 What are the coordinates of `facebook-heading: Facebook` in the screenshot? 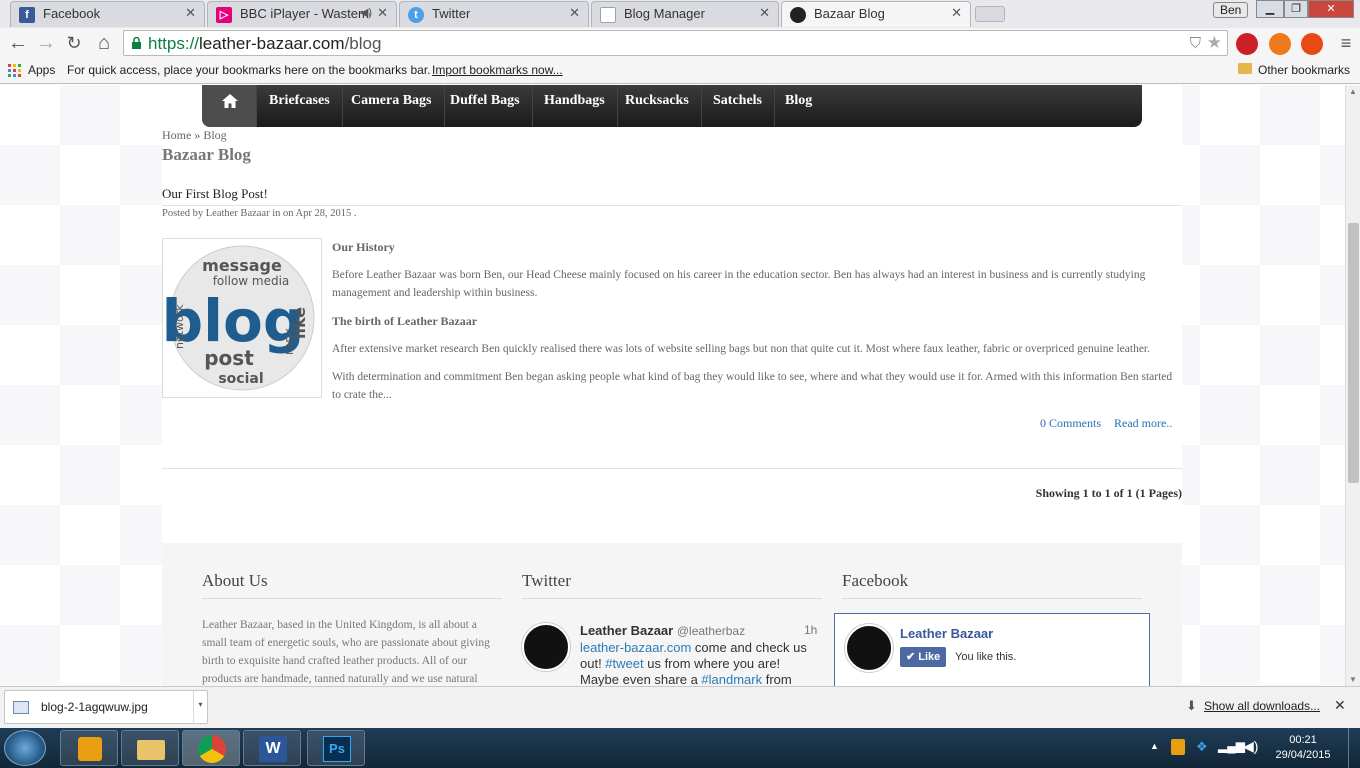 It's located at (875, 580).